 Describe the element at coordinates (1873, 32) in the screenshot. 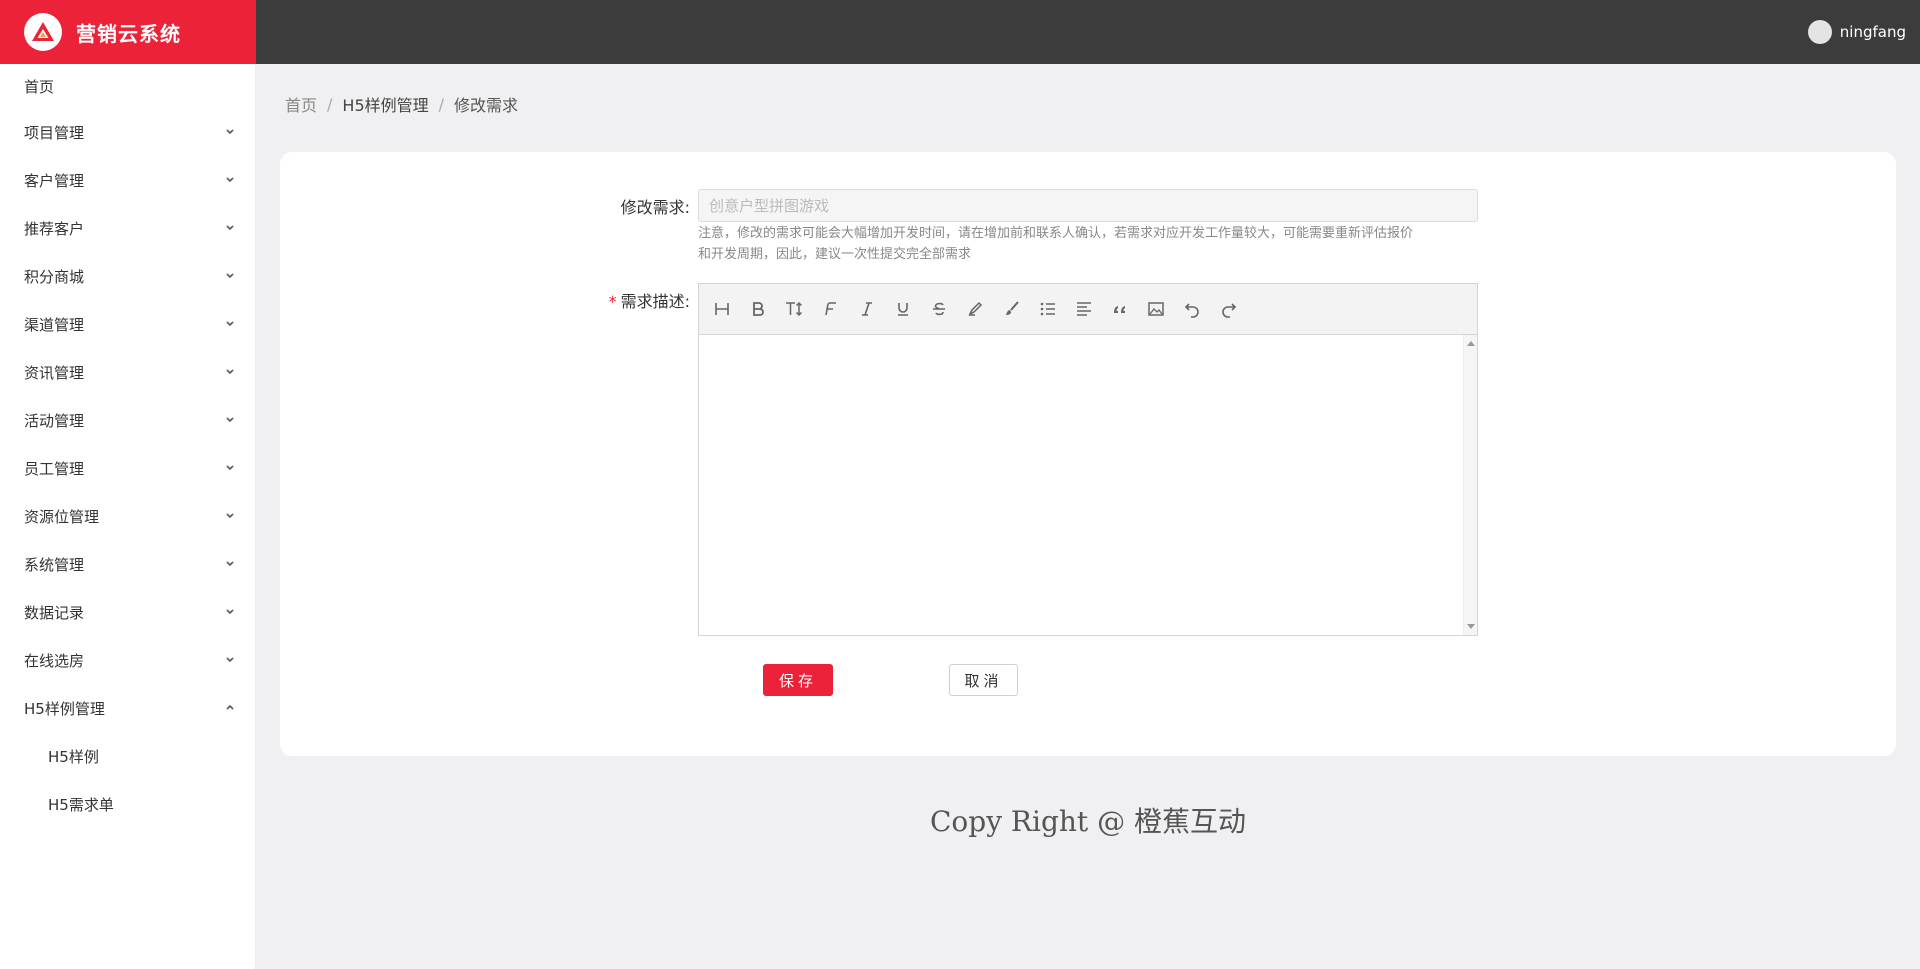

I see `user-name: ningfang` at that location.